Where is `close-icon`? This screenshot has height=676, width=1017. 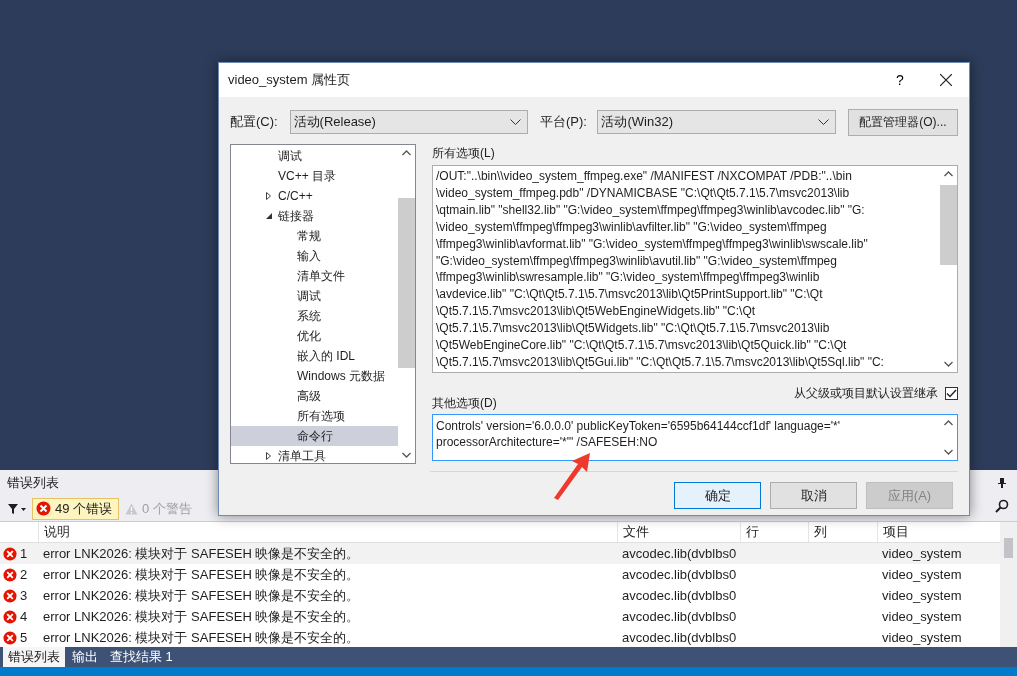 close-icon is located at coordinates (946, 80).